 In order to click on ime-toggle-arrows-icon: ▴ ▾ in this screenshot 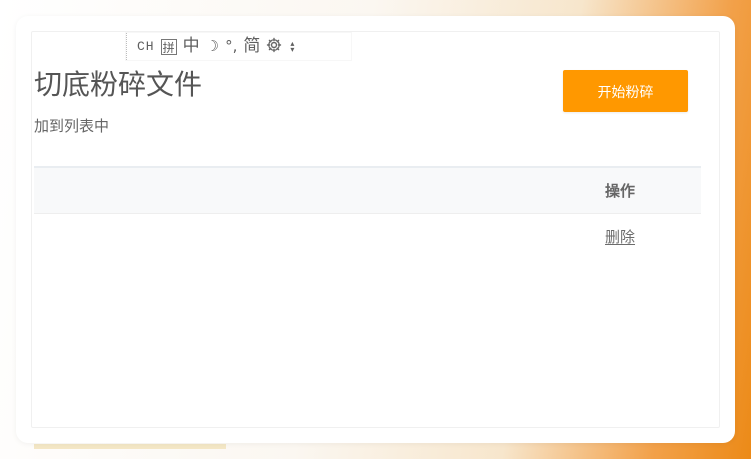, I will do `click(292, 46)`.